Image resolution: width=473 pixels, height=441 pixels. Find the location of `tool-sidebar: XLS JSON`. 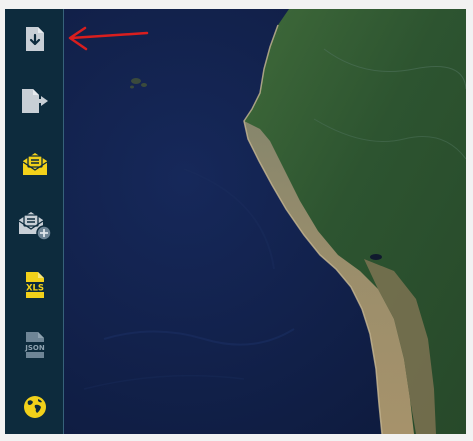

tool-sidebar: XLS JSON is located at coordinates (34, 221).